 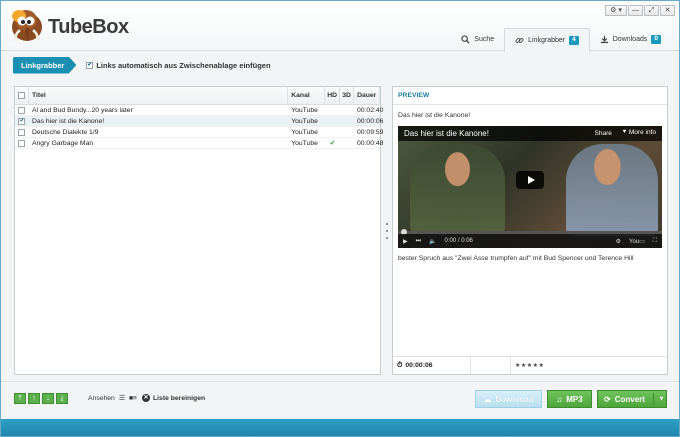 What do you see at coordinates (333, 95) in the screenshot?
I see `column-header-hd: HD` at bounding box center [333, 95].